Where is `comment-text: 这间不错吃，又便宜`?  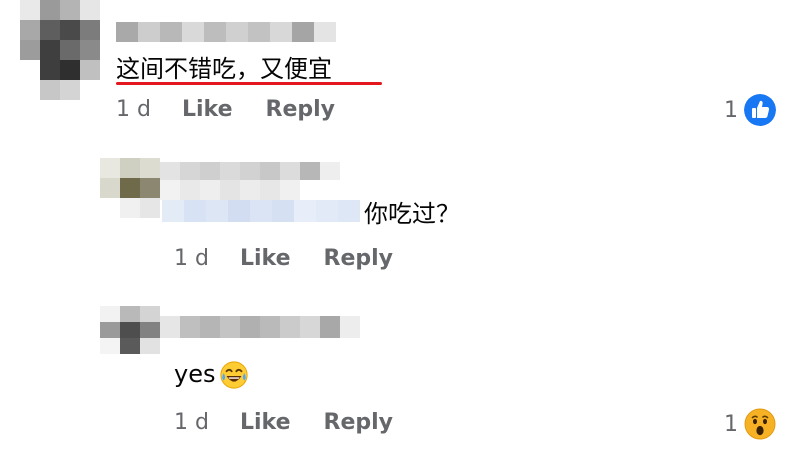 comment-text: 这间不错吃，又便宜 is located at coordinates (224, 69).